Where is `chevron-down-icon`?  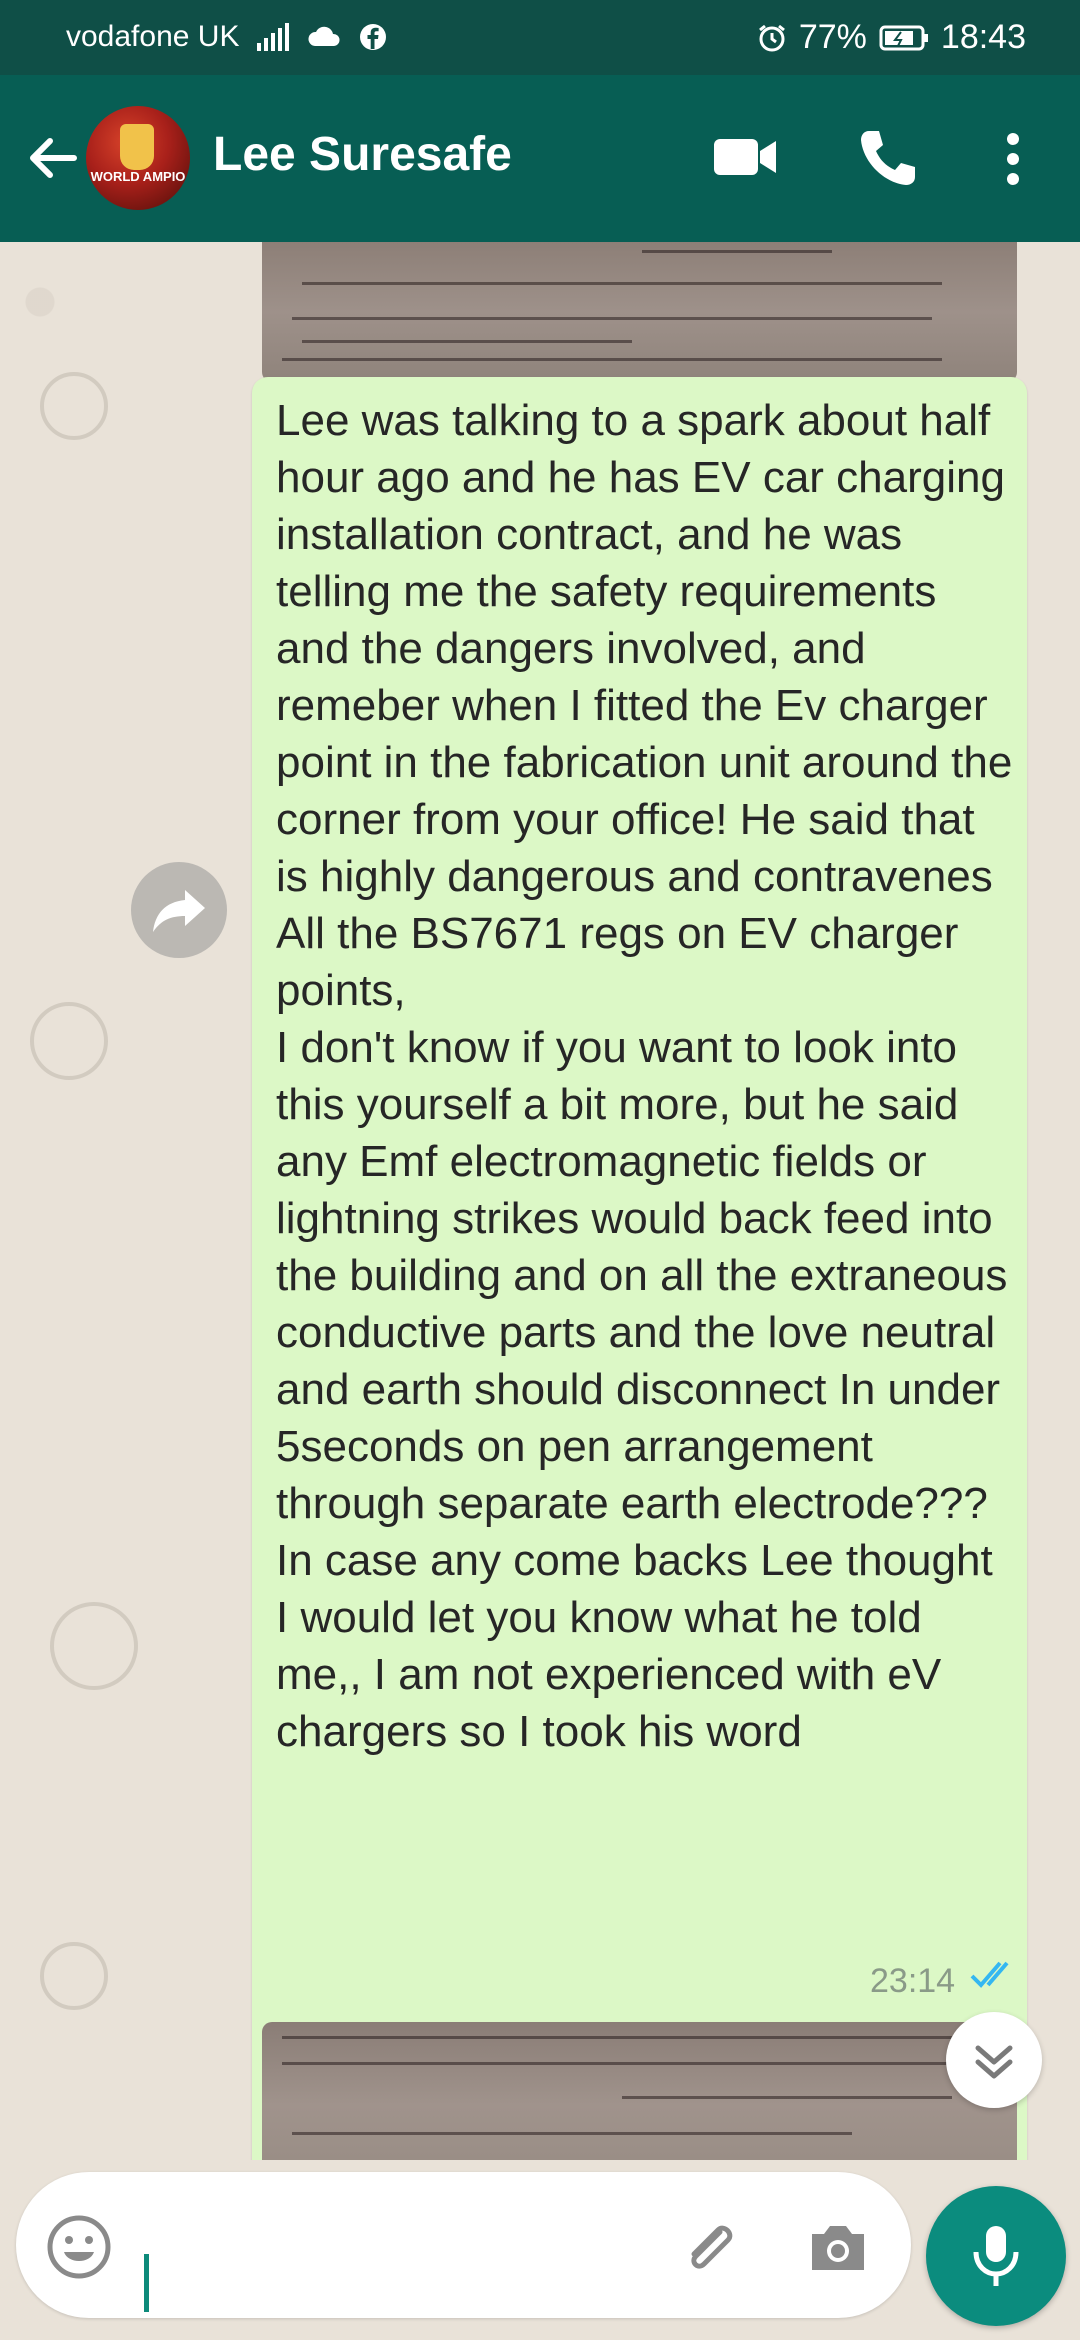
chevron-down-icon is located at coordinates (994, 2062).